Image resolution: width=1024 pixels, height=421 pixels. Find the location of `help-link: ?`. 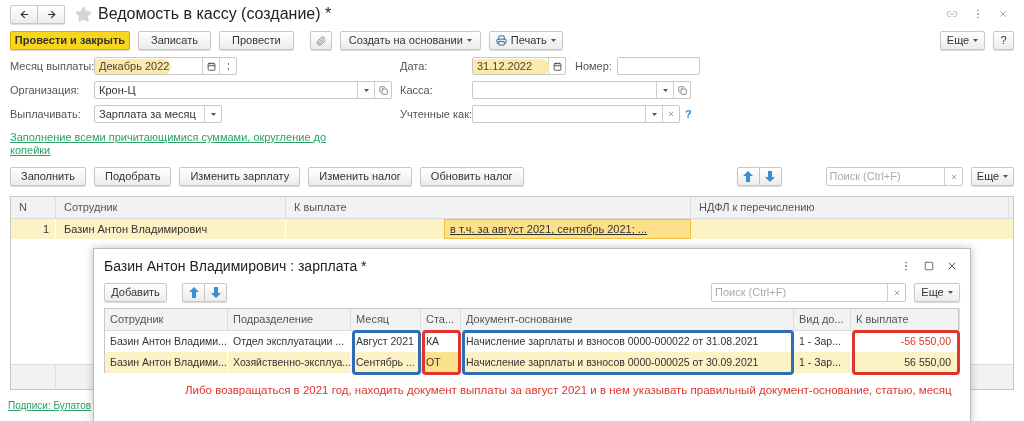

help-link: ? is located at coordinates (688, 114).